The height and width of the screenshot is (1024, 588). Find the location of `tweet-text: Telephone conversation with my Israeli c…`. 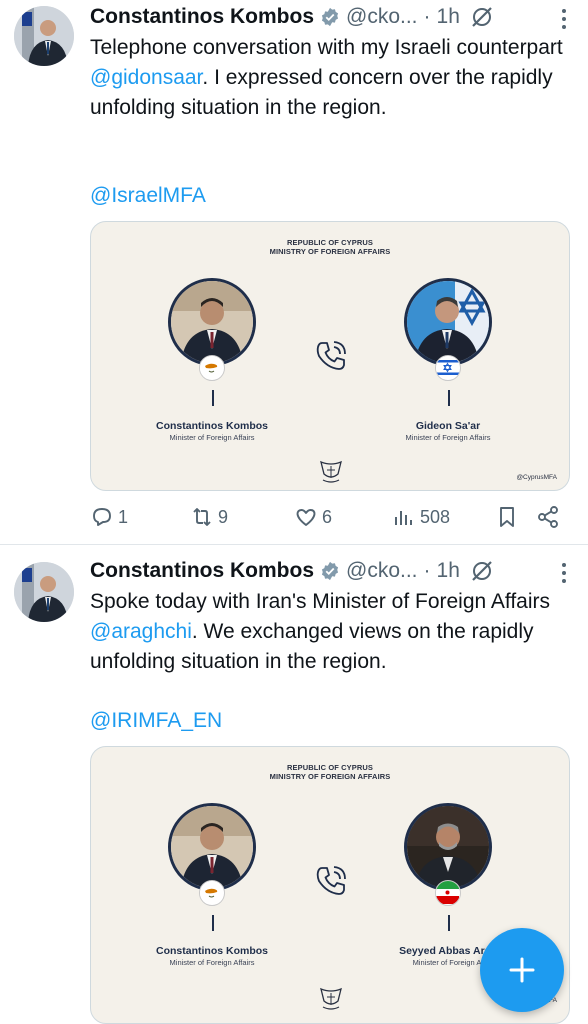

tweet-text: Telephone conversation with my Israeli c… is located at coordinates (330, 78).